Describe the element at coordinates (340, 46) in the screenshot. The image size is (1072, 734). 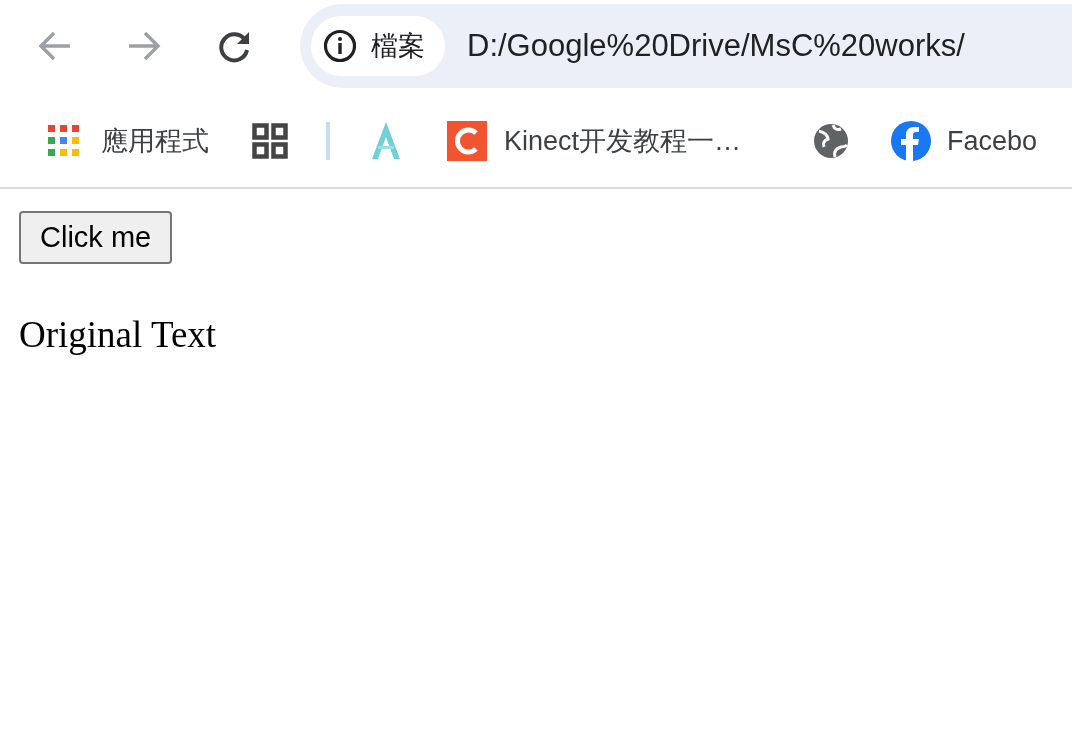
I see `info-icon` at that location.